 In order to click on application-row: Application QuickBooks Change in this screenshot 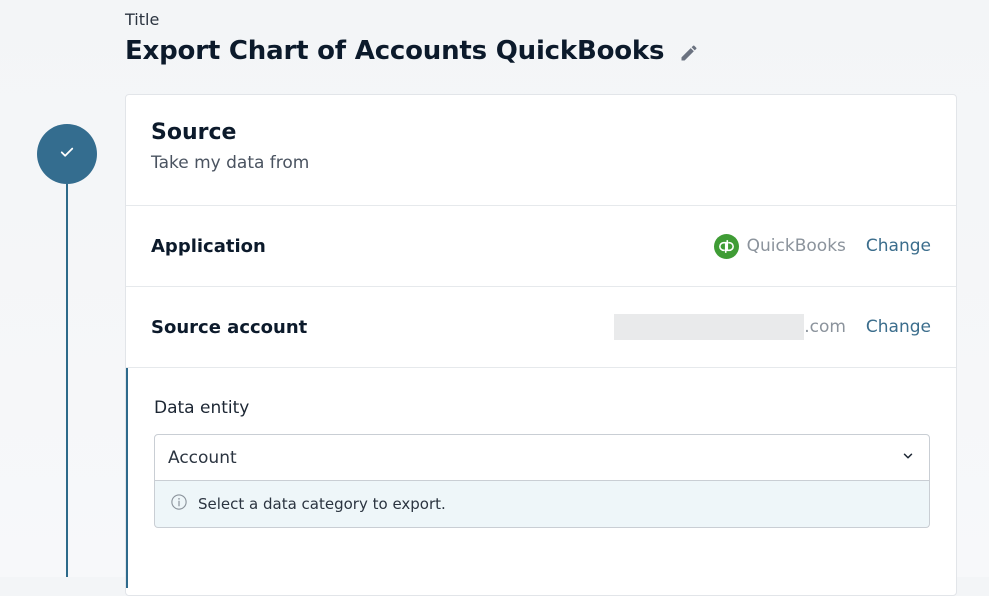, I will do `click(541, 246)`.